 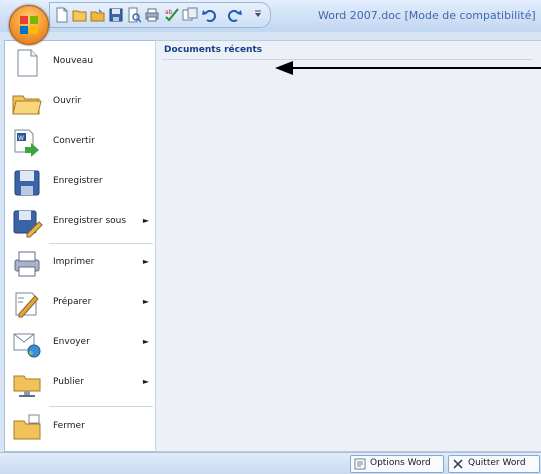 What do you see at coordinates (497, 463) in the screenshot?
I see `quit-word-label: Quitter Word` at bounding box center [497, 463].